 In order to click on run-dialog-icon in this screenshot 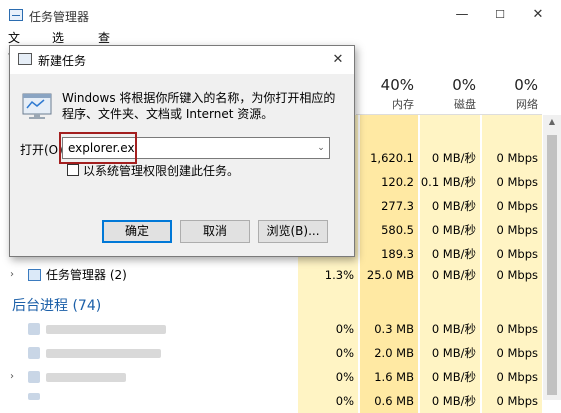, I will do `click(25, 59)`.